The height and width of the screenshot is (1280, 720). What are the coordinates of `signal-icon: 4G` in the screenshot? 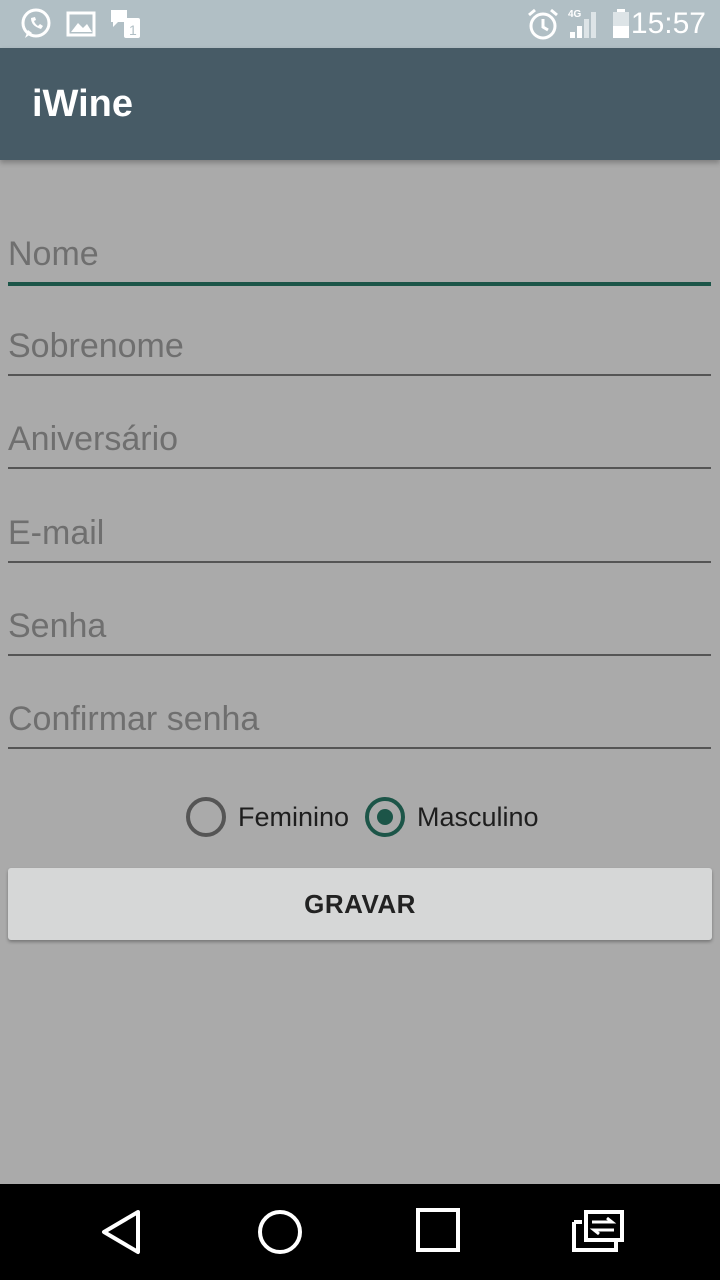 It's located at (584, 26).